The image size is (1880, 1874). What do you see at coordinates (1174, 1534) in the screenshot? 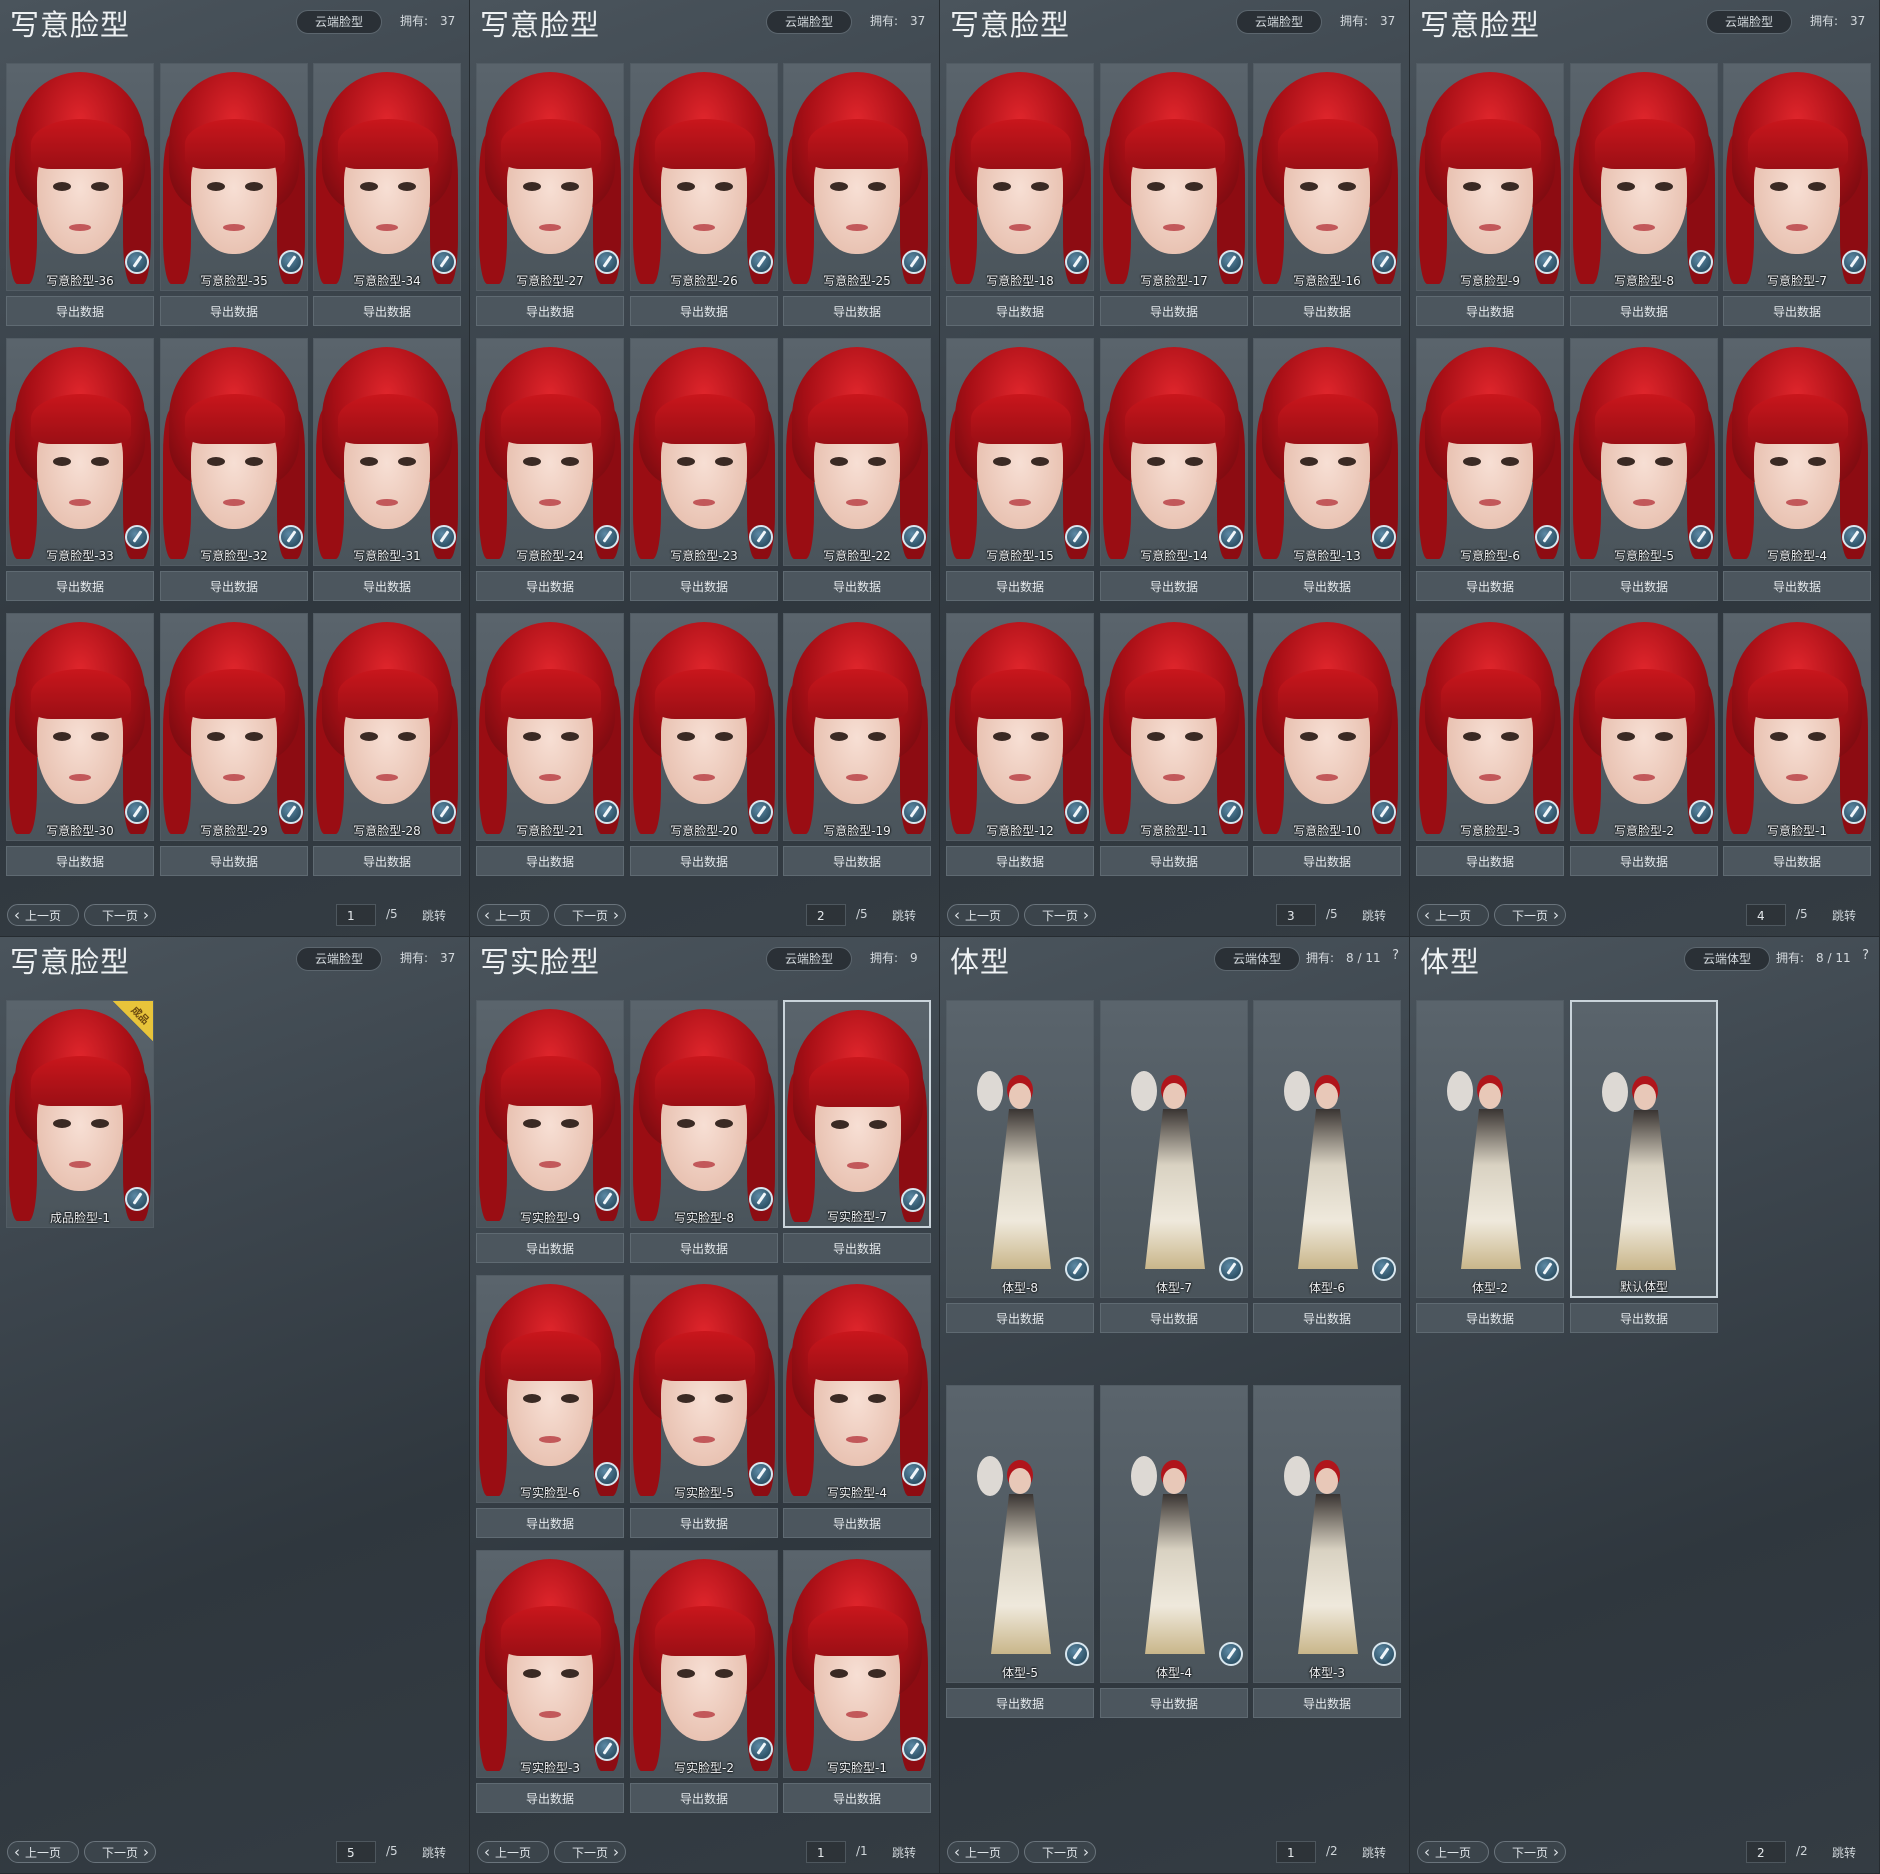
I see `body-card: 体型-4` at bounding box center [1174, 1534].